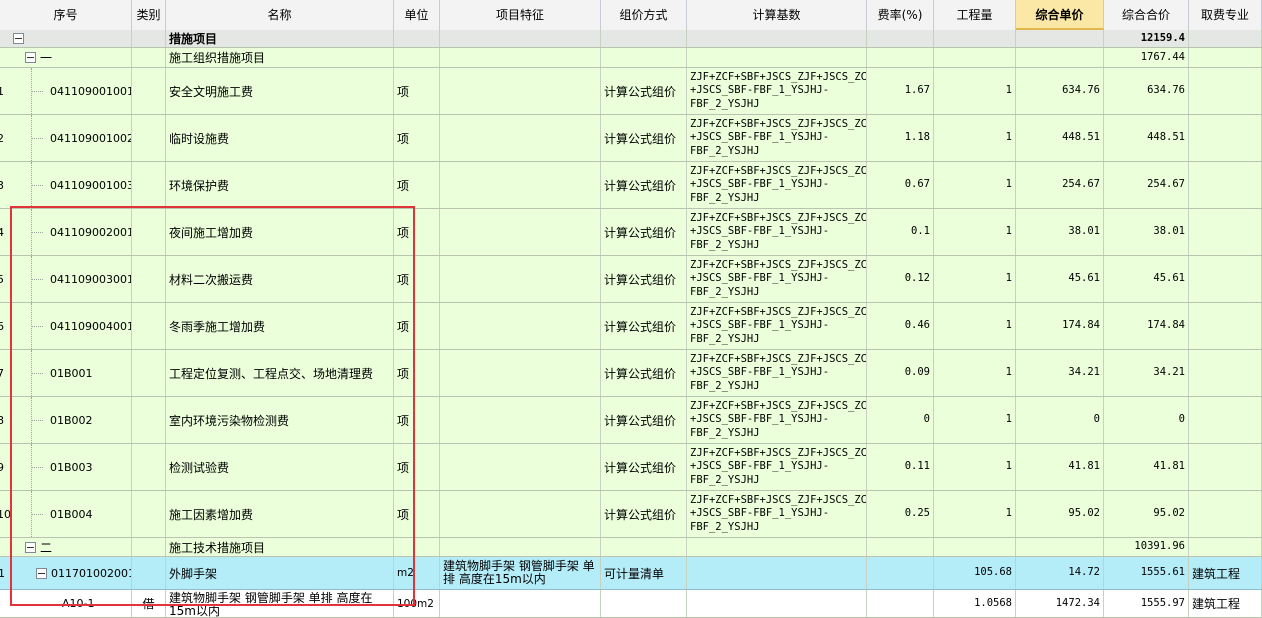 The image size is (1262, 618). What do you see at coordinates (1146, 467) in the screenshot?
I see `cell-total: 41.81` at bounding box center [1146, 467].